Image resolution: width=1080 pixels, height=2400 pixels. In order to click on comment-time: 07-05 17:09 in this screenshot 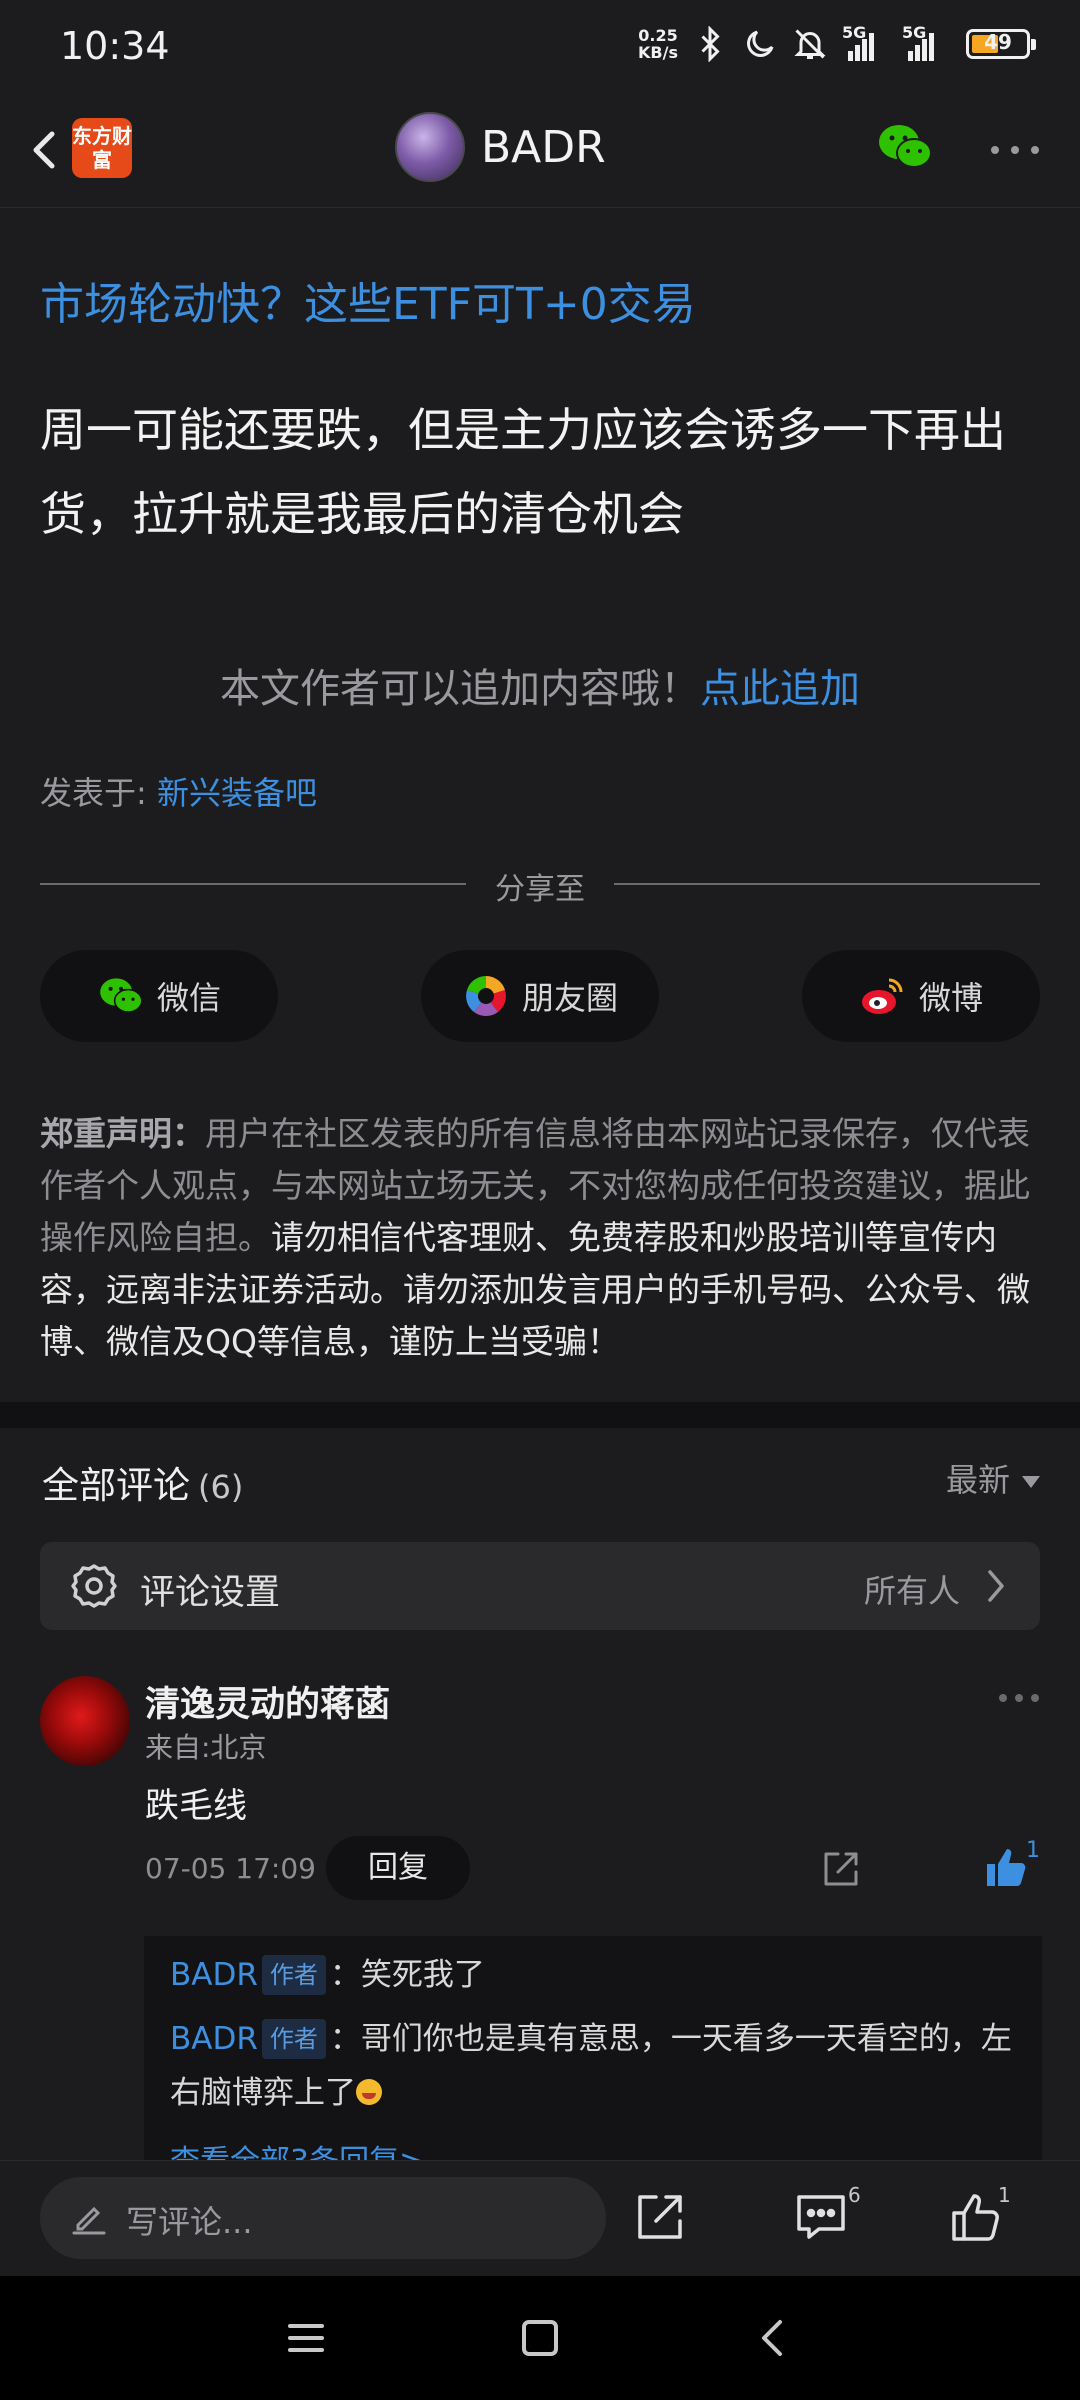, I will do `click(230, 1868)`.